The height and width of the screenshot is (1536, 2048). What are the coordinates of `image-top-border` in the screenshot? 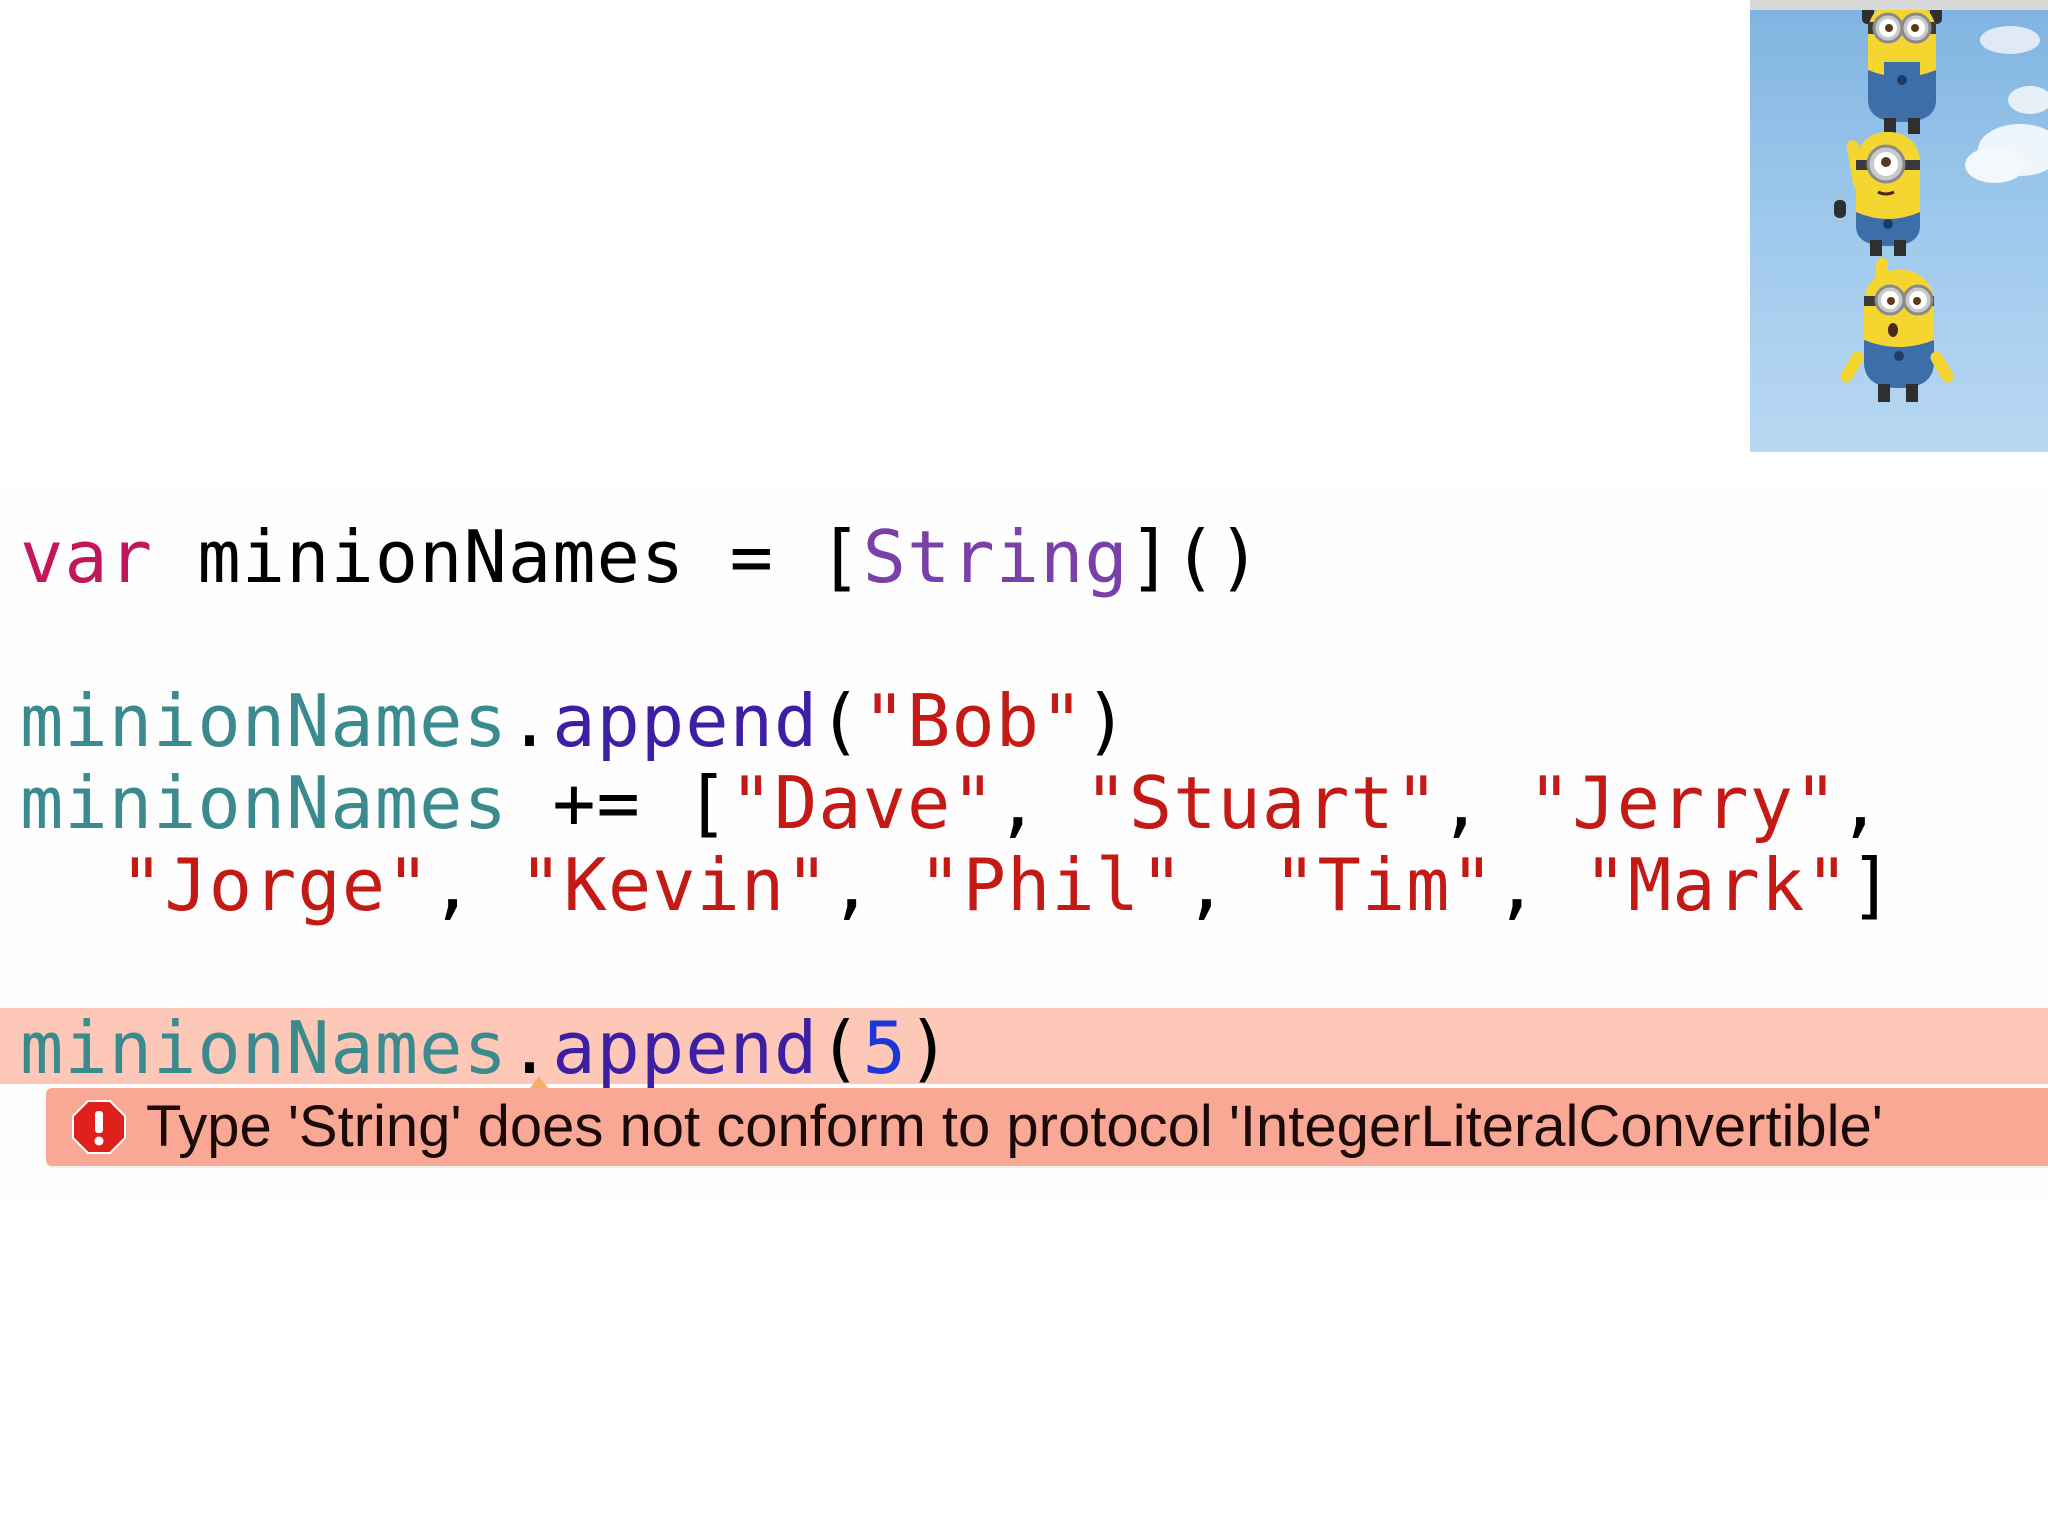 It's located at (1899, 5).